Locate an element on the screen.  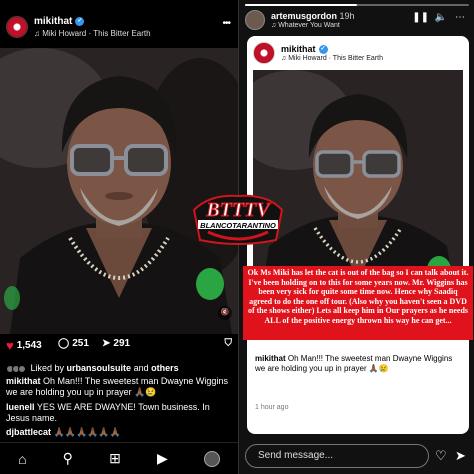
heart-icon: ♥ is located at coordinates (10, 345).